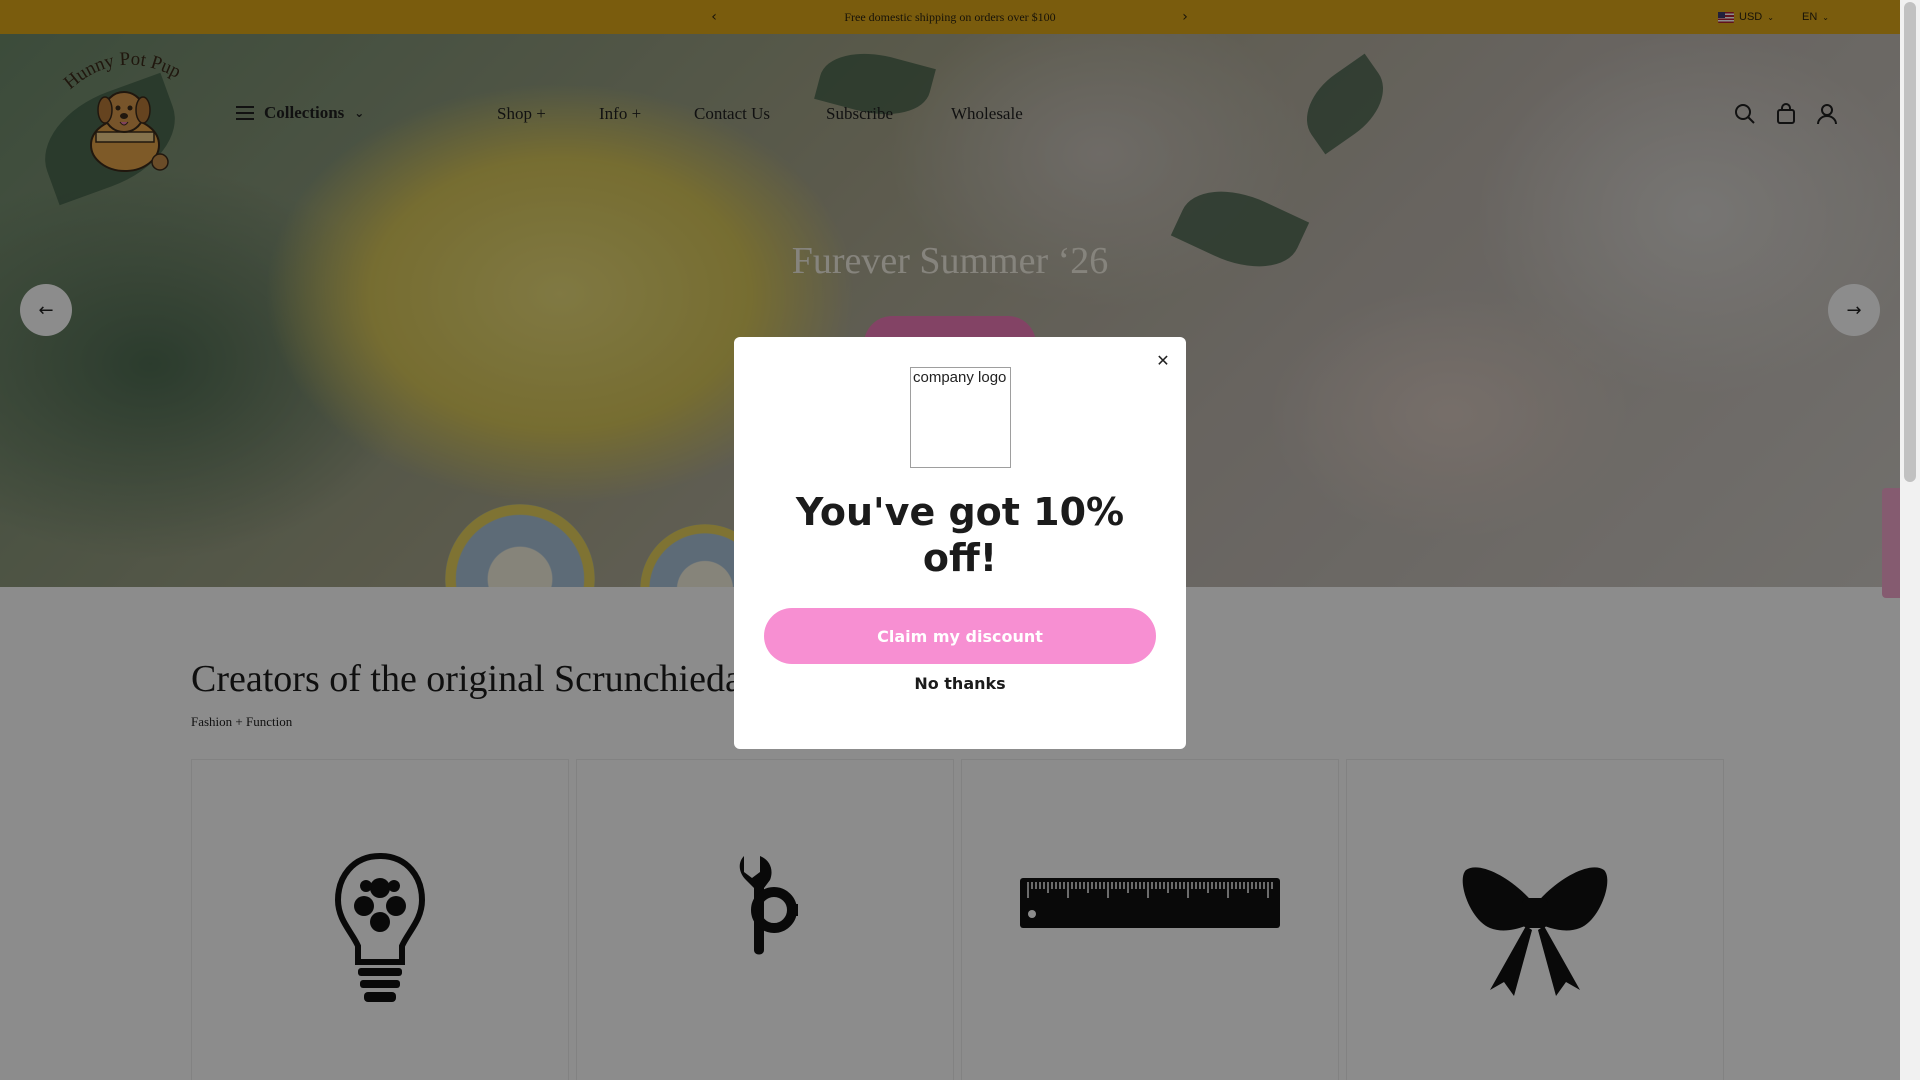  I want to click on popup-headline: You've got 10% off!, so click(960, 535).